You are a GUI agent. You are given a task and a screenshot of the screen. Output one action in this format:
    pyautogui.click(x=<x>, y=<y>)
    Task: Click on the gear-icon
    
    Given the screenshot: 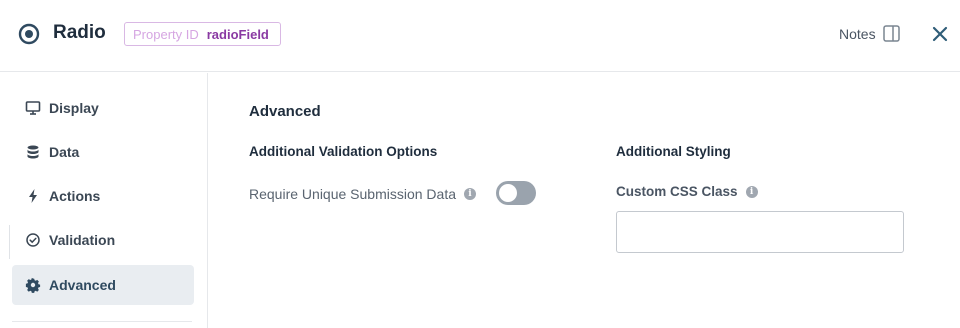 What is the action you would take?
    pyautogui.click(x=33, y=285)
    